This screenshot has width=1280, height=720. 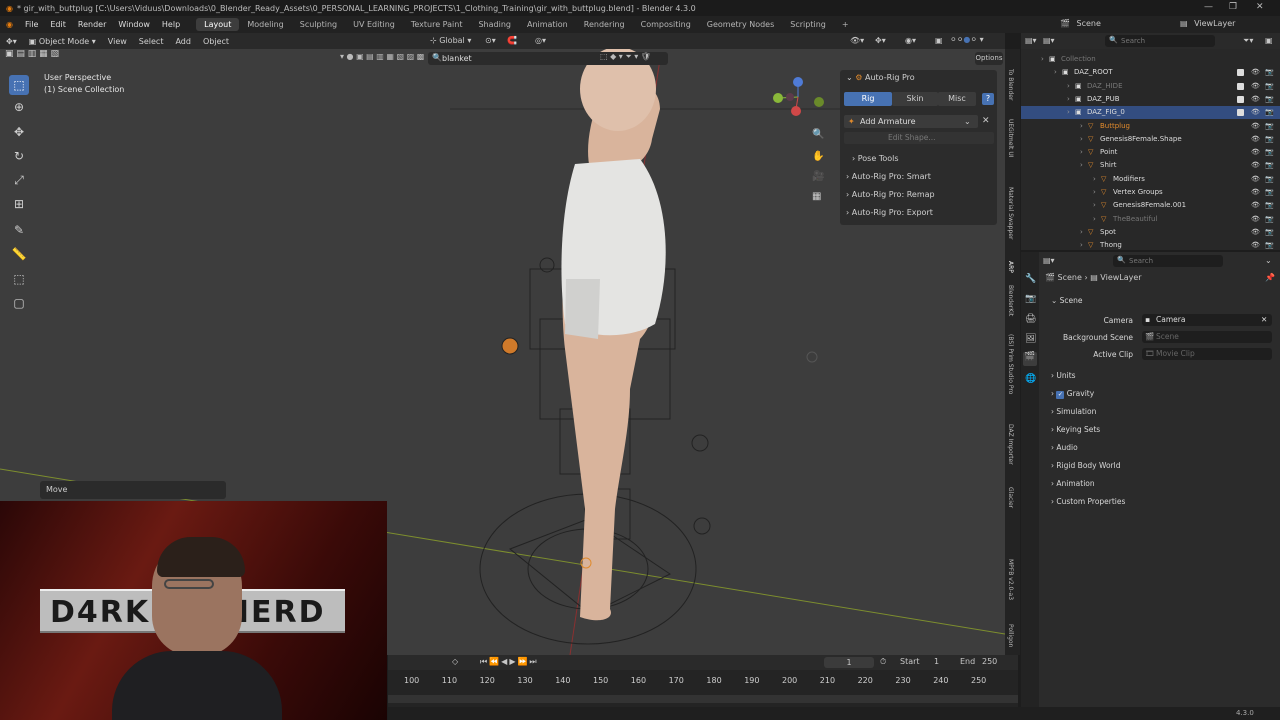 I want to click on custom-properties-panel: › Custom Properties, so click(x=1088, y=501).